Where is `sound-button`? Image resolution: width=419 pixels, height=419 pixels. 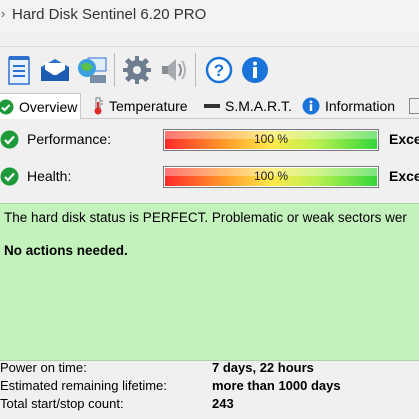
sound-button is located at coordinates (173, 70).